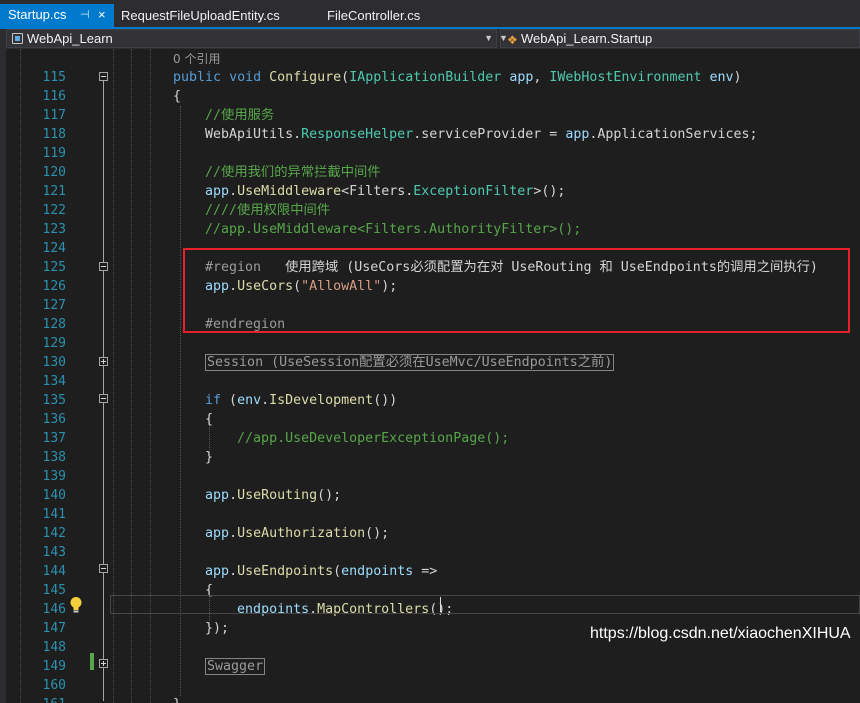  What do you see at coordinates (54, 609) in the screenshot?
I see `line-number: 146` at bounding box center [54, 609].